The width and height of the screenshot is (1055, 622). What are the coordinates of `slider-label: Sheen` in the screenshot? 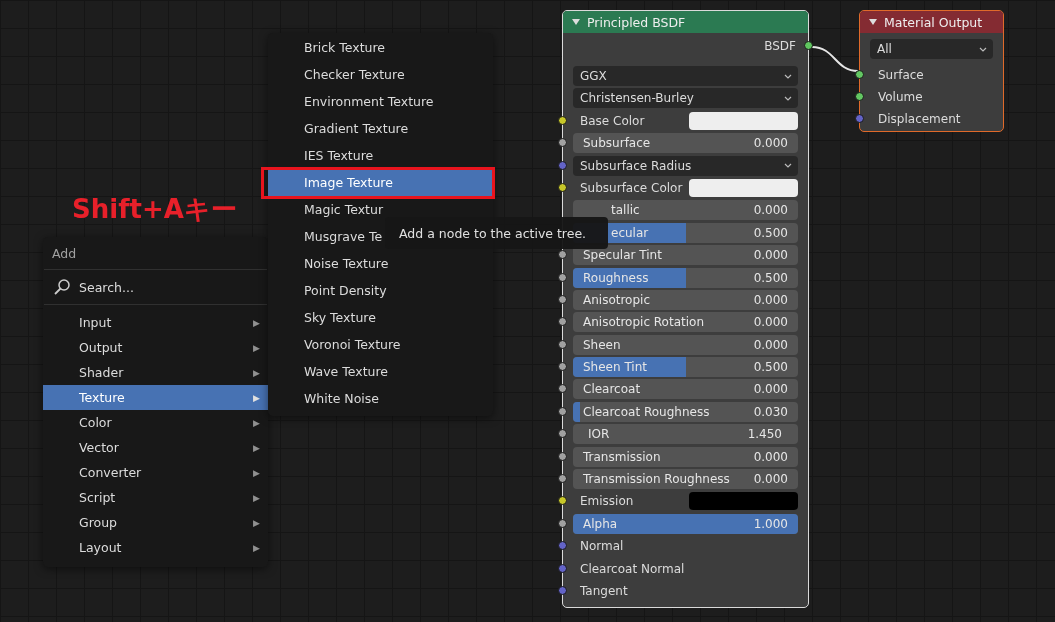 It's located at (602, 344).